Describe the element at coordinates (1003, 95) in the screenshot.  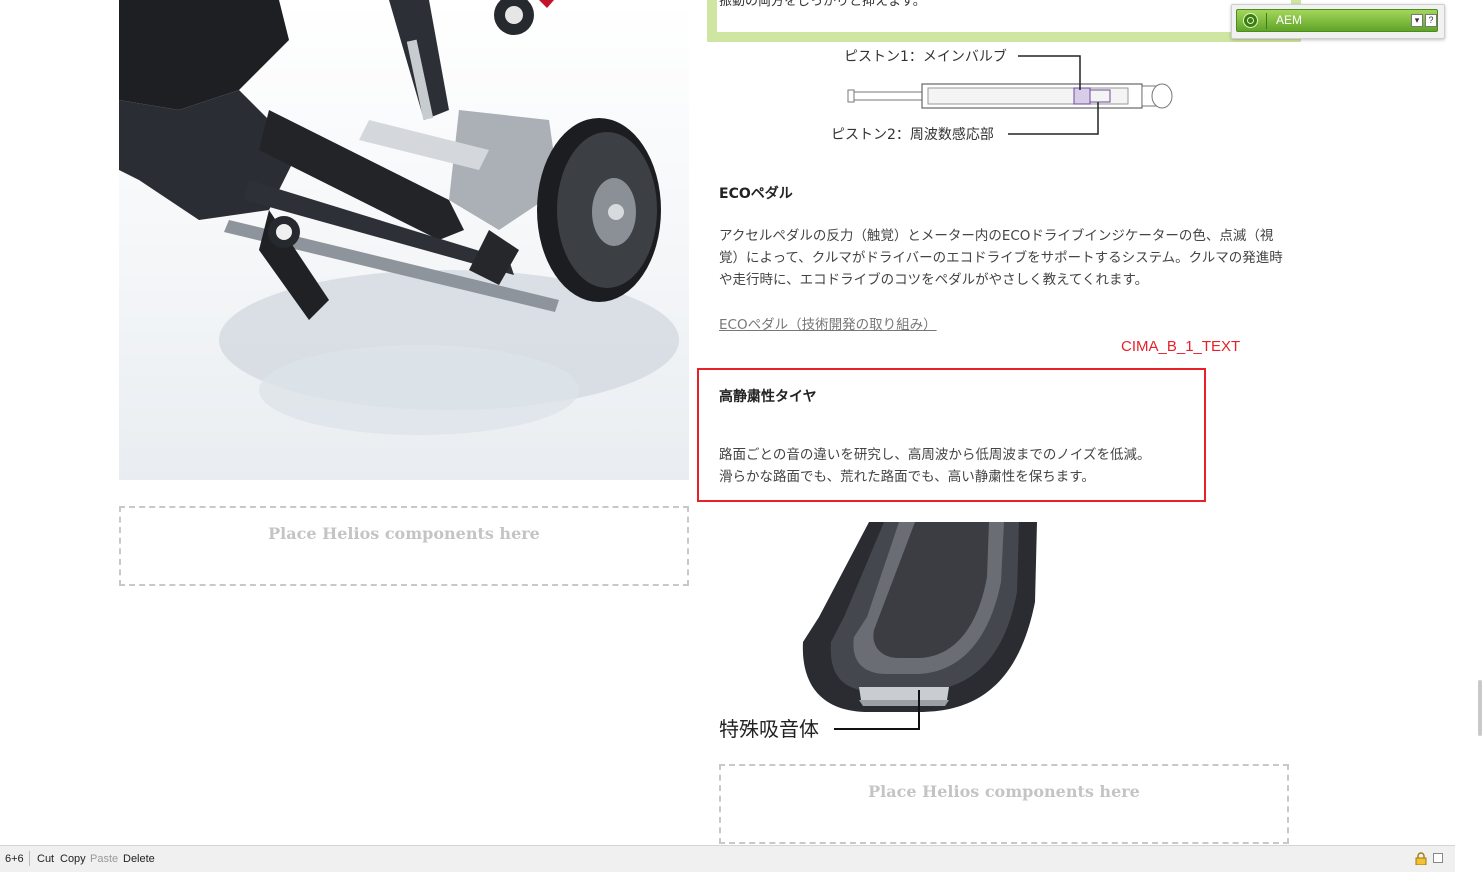
I see `piston-diagram: ピストン1：メインバルブ ピストン2：周波数感応部` at that location.